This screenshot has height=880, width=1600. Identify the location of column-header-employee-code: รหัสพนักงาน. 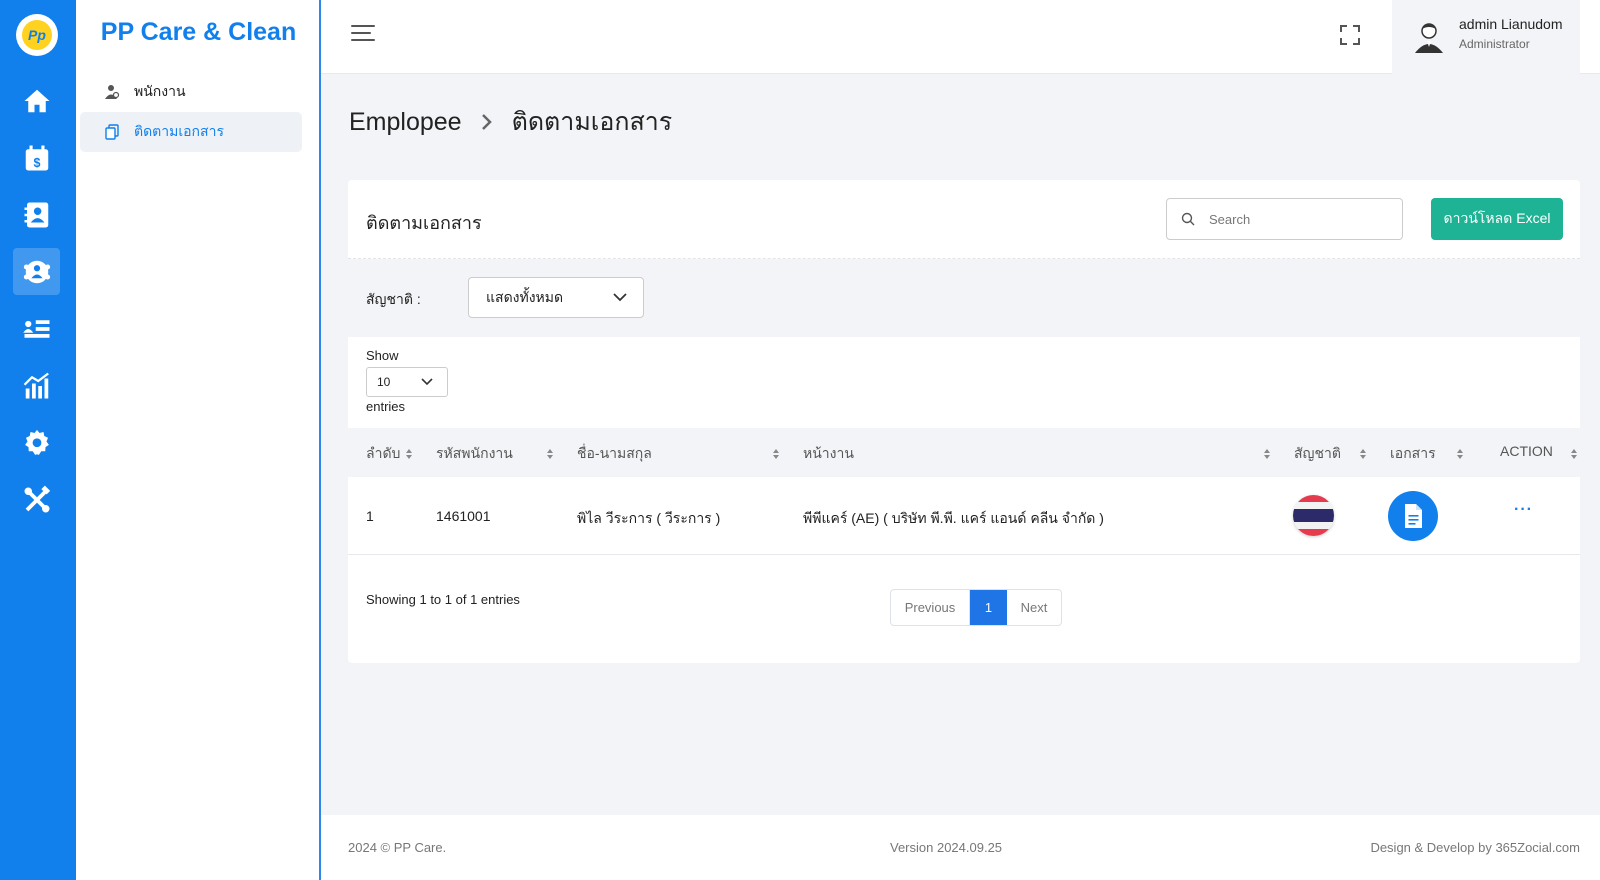
(474, 454).